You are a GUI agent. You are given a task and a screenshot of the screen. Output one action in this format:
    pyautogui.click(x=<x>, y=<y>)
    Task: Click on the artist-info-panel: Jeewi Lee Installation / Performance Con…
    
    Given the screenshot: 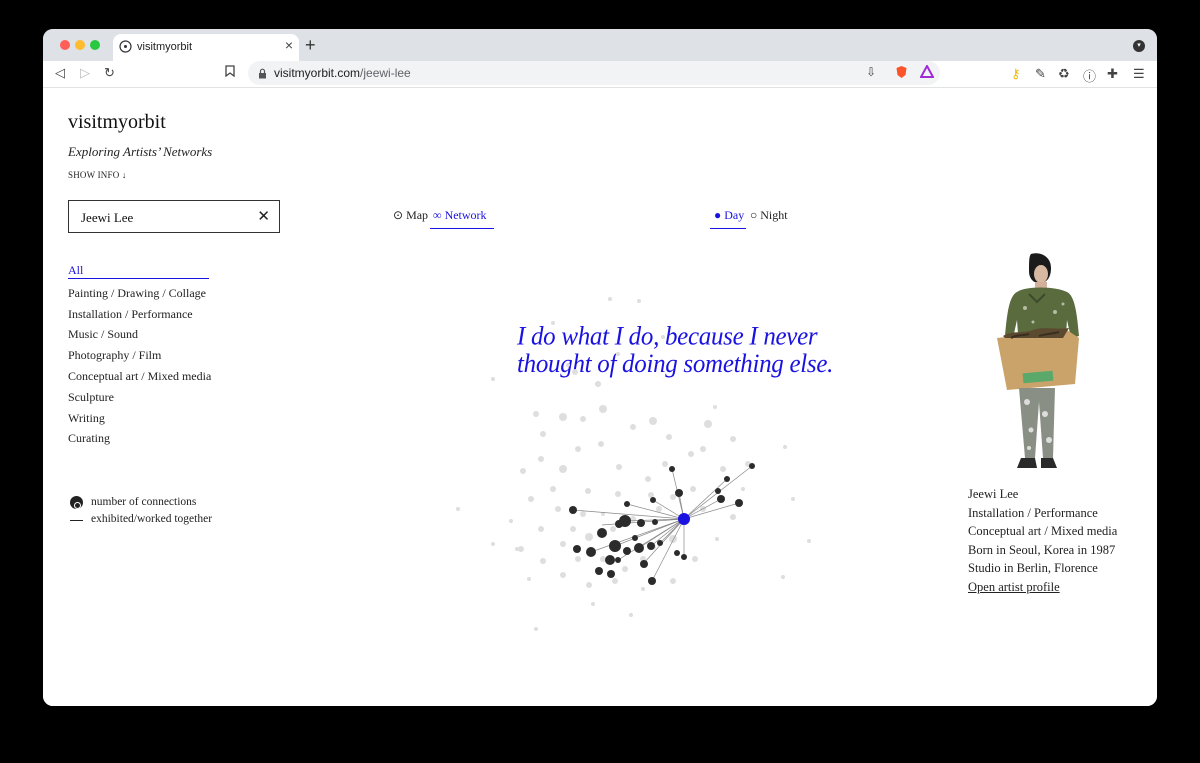 What is the action you would take?
    pyautogui.click(x=1042, y=541)
    